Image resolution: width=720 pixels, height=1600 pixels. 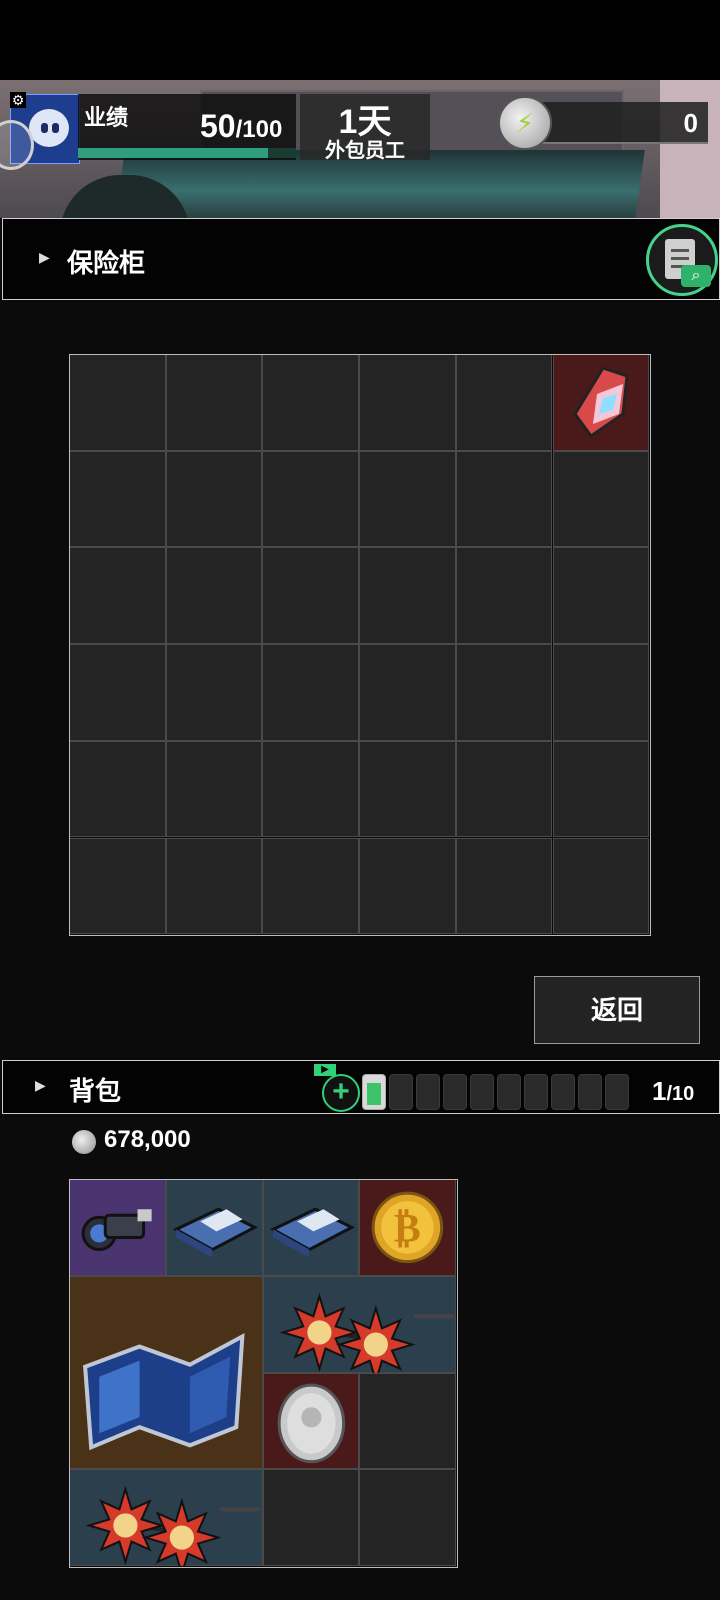 I want to click on top-hud: ⚙ 业绩 50/100 1天 外包员工 0 ⚡, so click(x=360, y=149).